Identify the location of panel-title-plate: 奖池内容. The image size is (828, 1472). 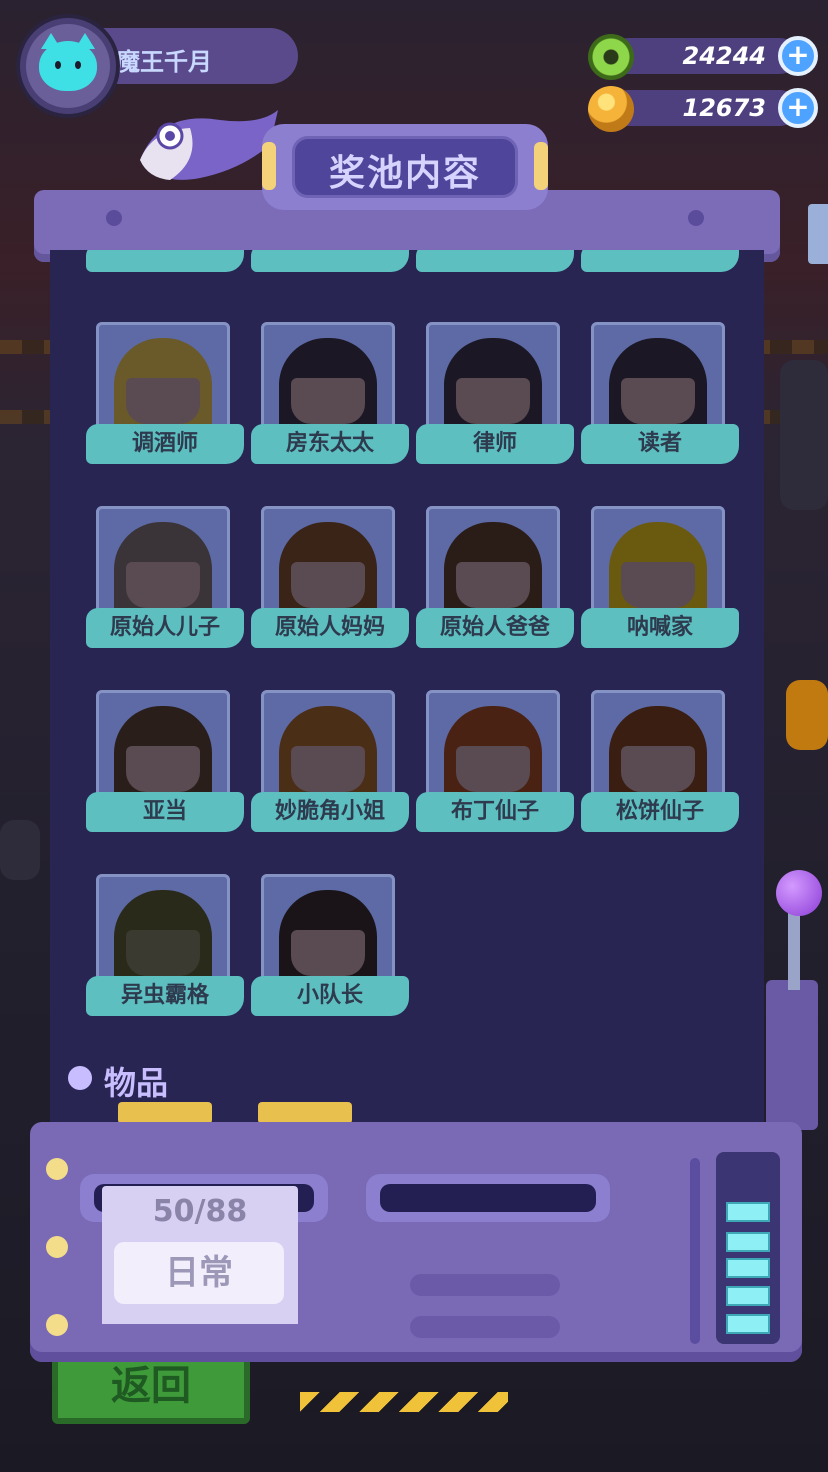
(405, 167).